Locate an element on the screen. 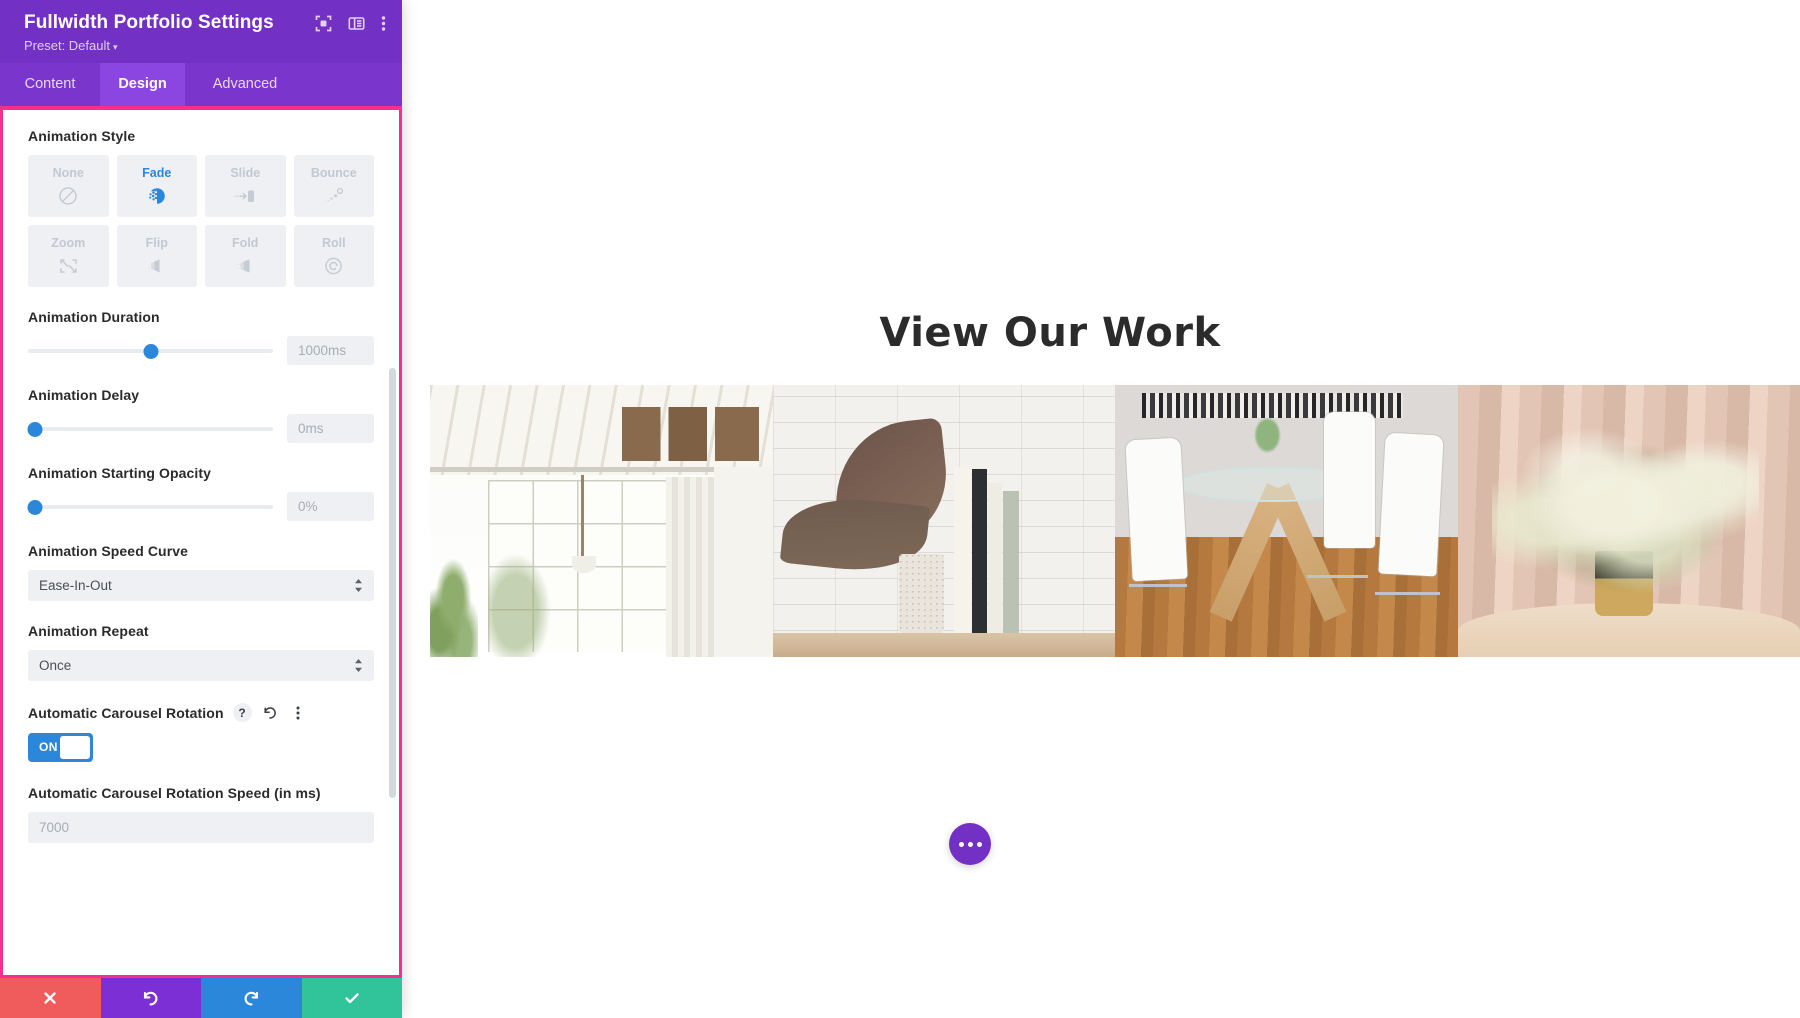  fade-icon is located at coordinates (157, 196).